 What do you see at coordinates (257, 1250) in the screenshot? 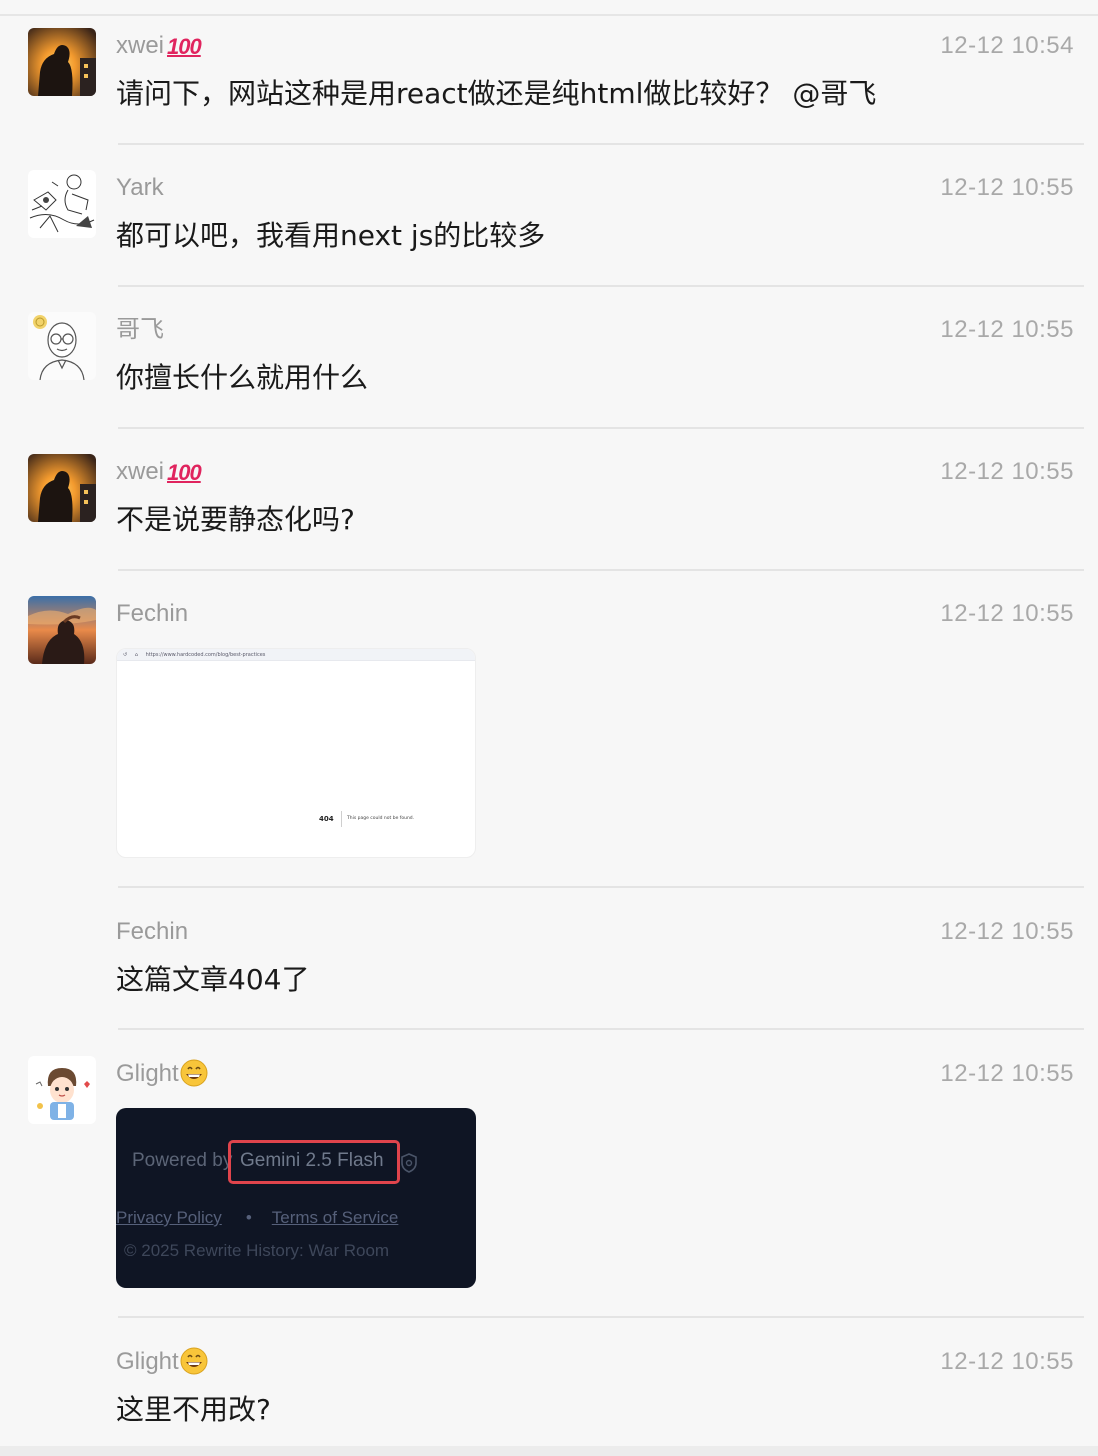
I see `copyright-text: © 2025 Rewrite History: War Room` at bounding box center [257, 1250].